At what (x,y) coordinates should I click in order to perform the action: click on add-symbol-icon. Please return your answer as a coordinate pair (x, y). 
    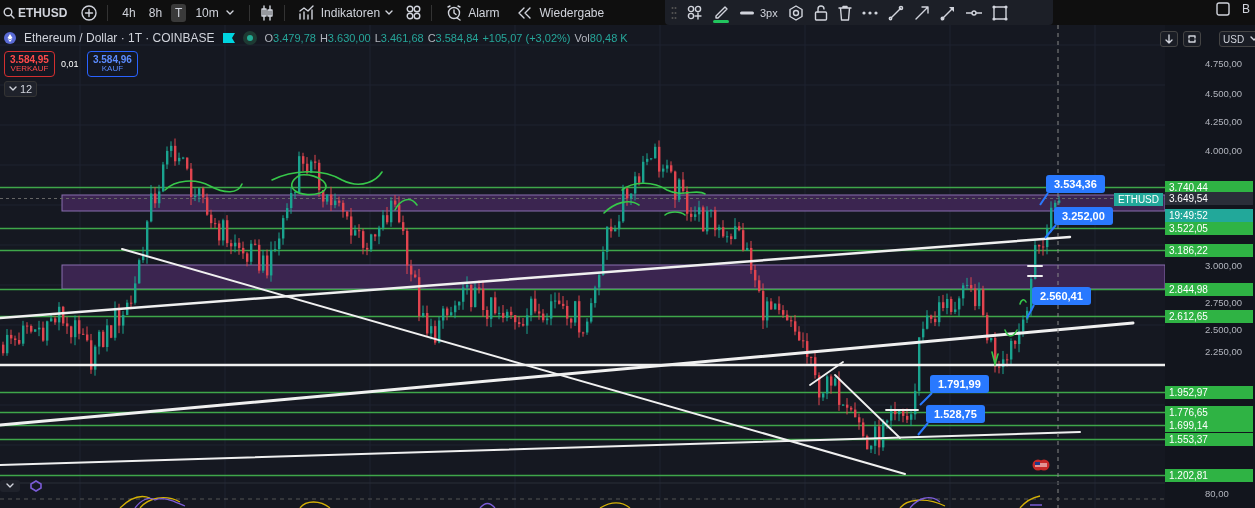
    Looking at the image, I should click on (89, 12).